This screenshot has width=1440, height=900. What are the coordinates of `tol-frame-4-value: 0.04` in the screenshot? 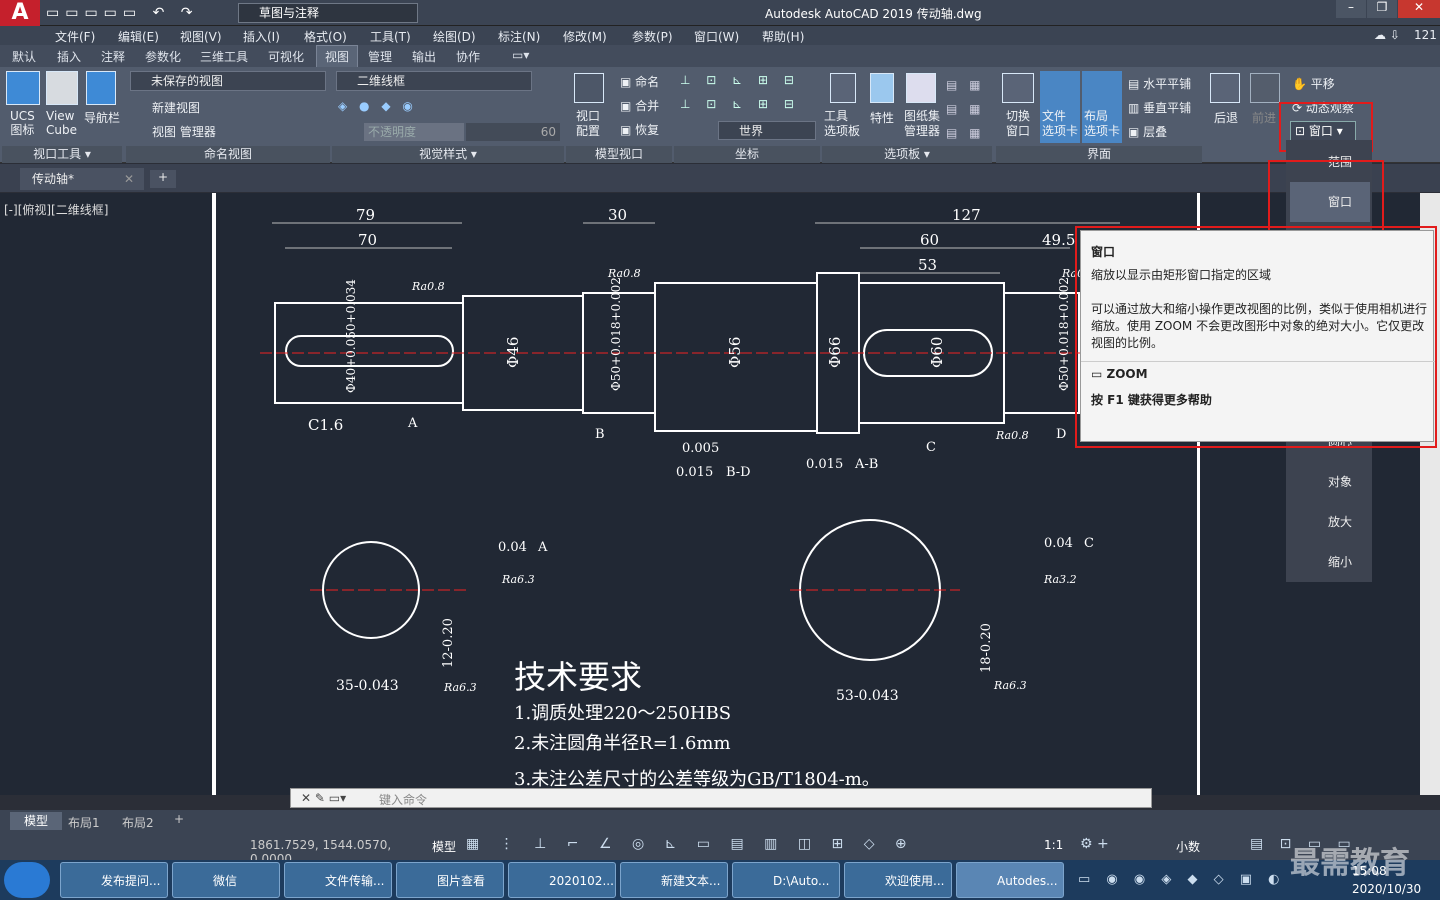 It's located at (512, 547).